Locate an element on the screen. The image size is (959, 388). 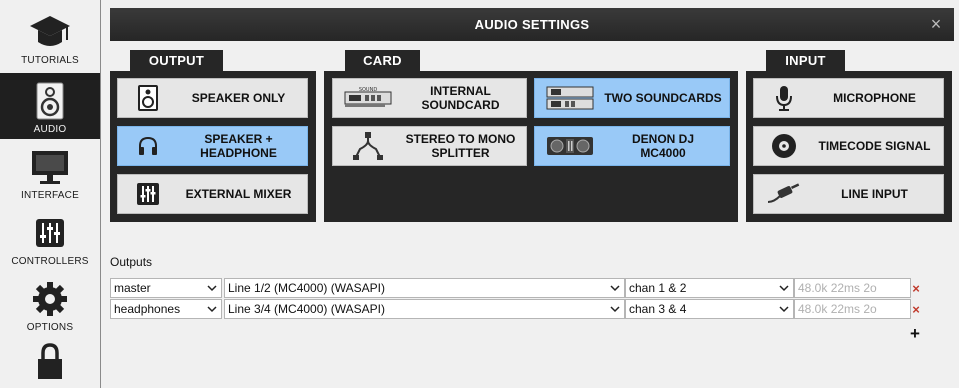
two-soundcards-icon is located at coordinates (570, 98).